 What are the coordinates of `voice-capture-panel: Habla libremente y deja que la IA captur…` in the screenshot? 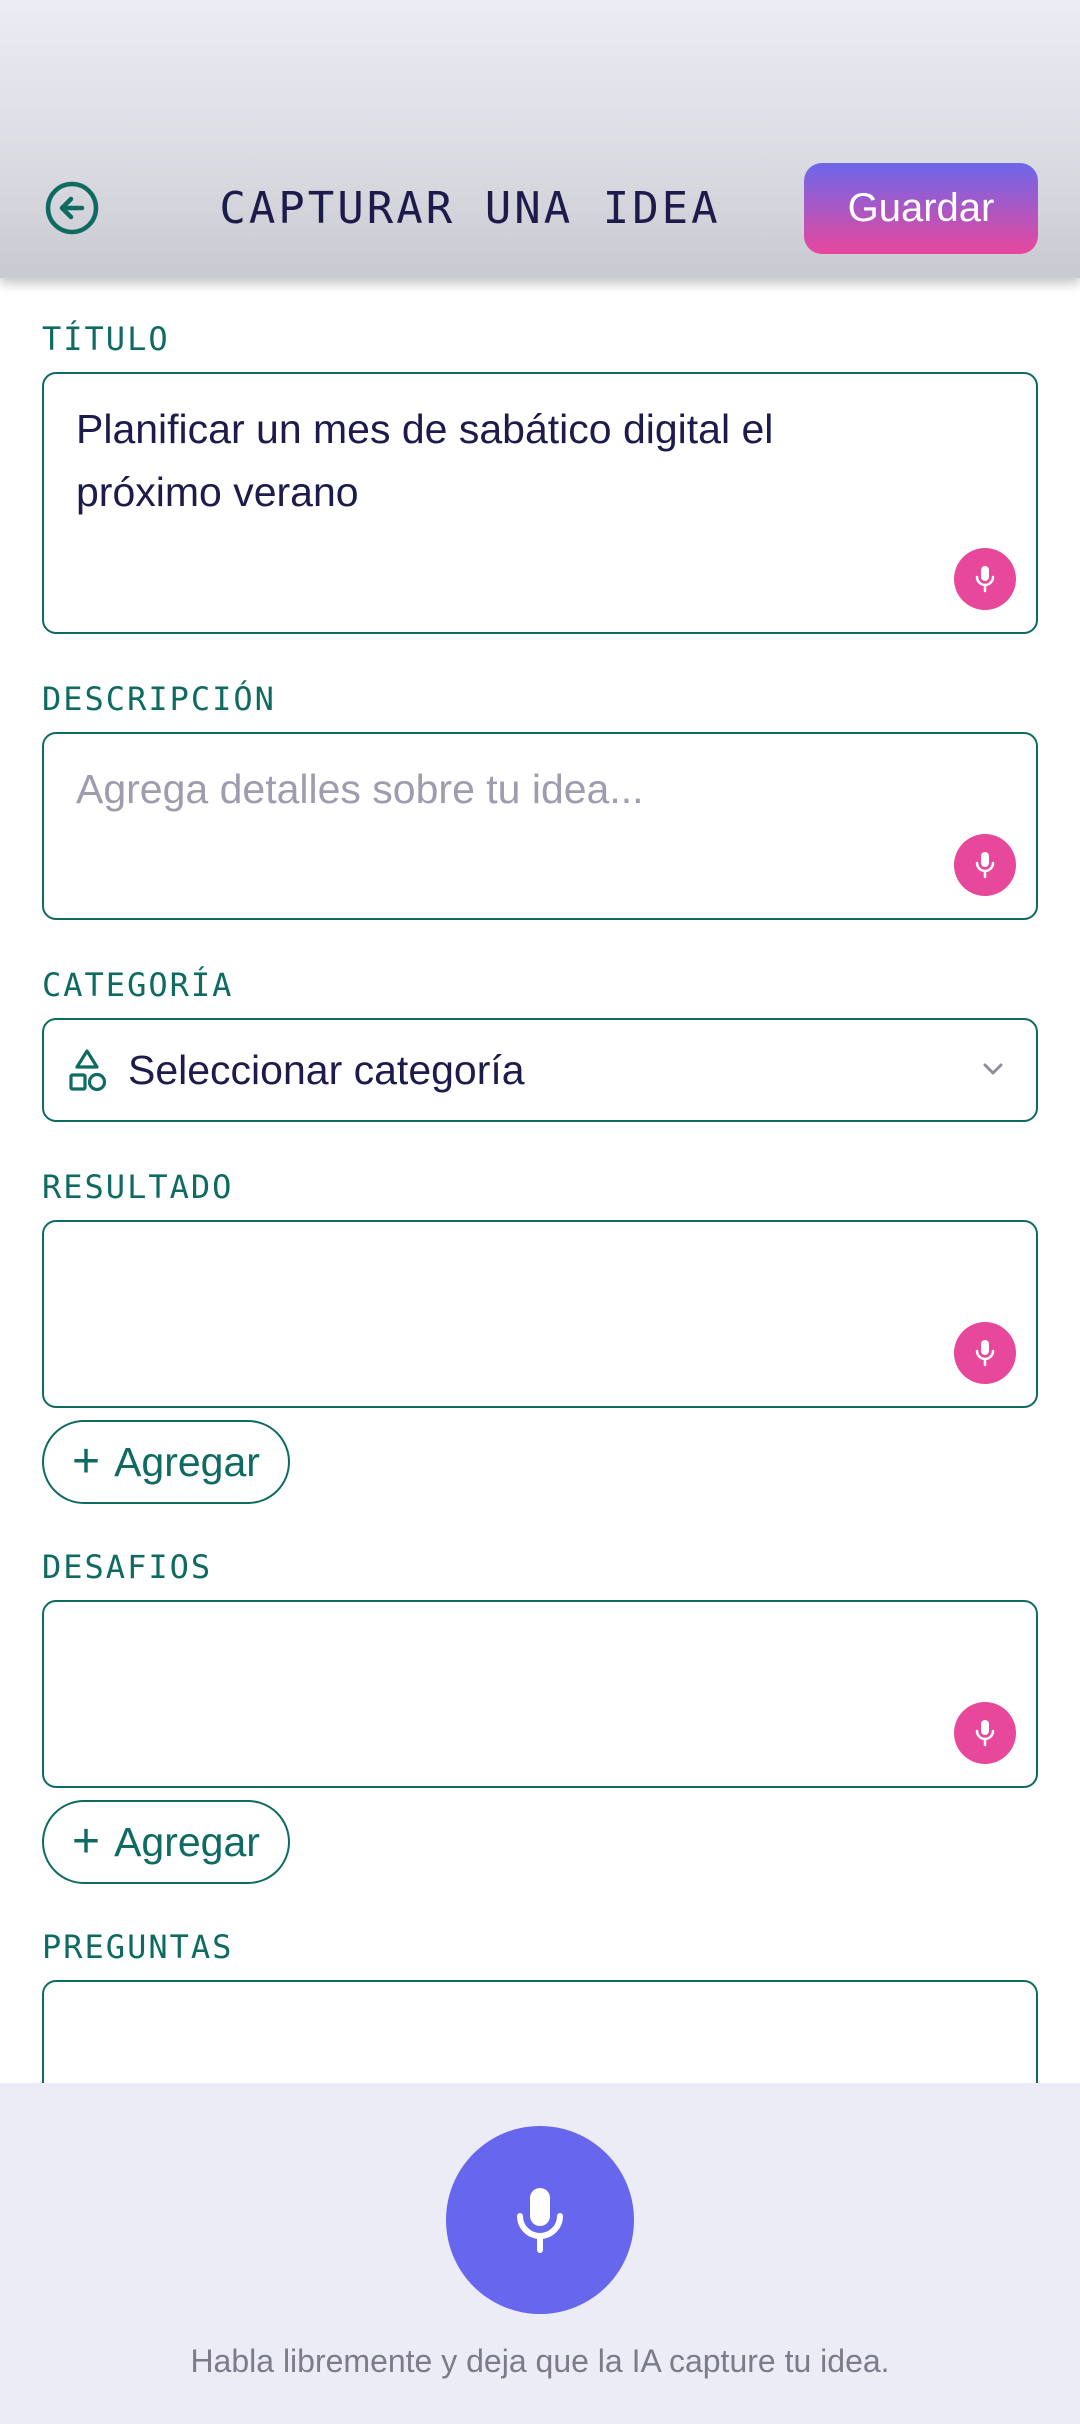 It's located at (540, 2253).